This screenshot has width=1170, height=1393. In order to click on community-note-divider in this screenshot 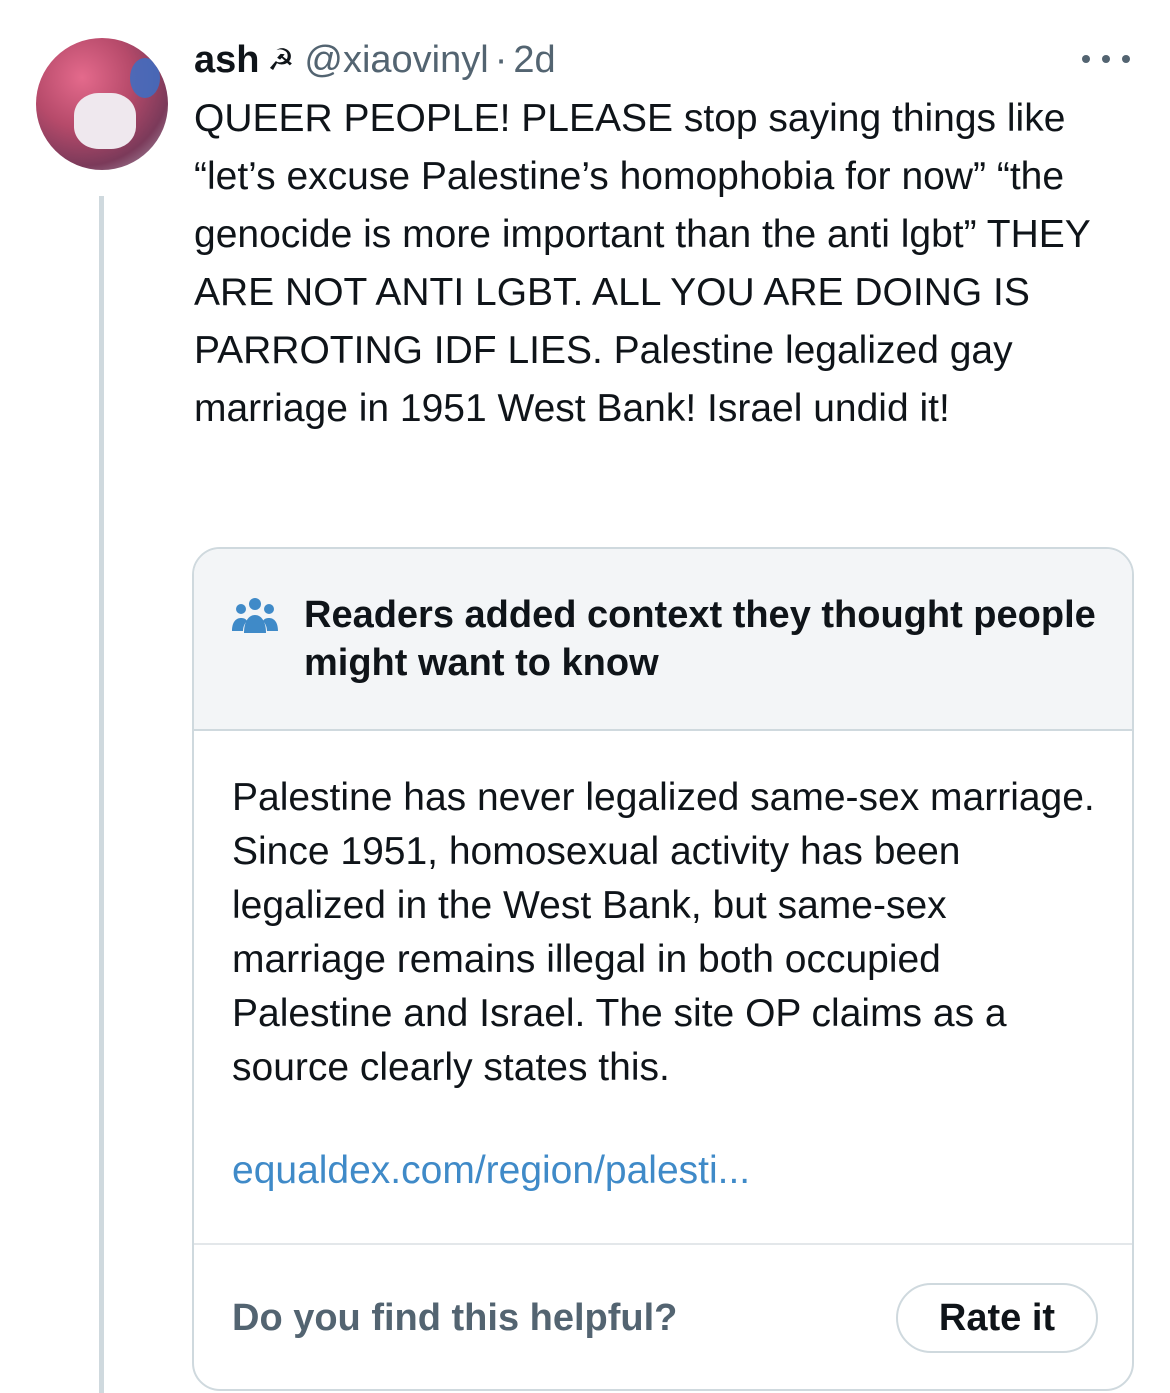, I will do `click(663, 1244)`.